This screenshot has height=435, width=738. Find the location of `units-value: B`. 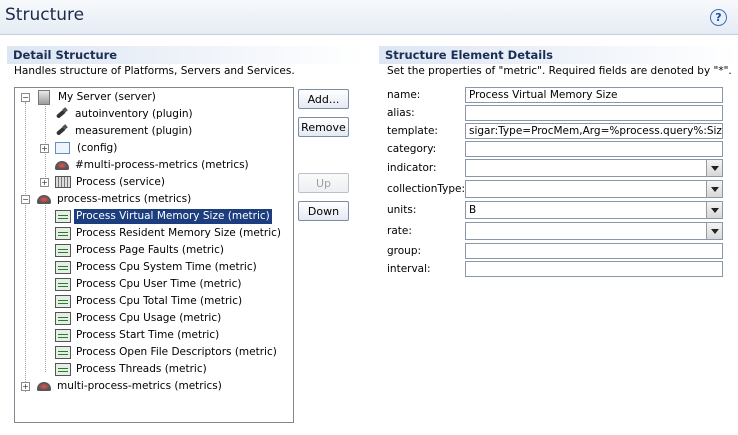

units-value: B is located at coordinates (473, 210).